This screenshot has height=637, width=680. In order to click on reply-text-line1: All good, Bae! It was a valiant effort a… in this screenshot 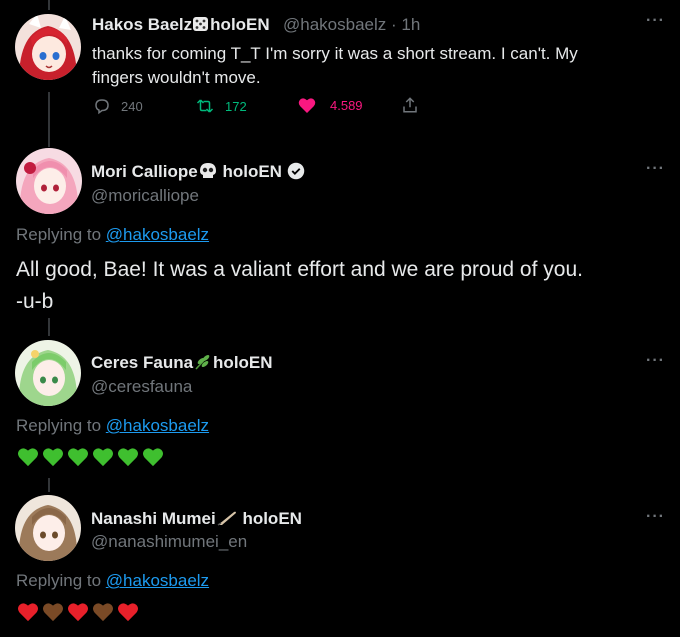, I will do `click(299, 269)`.